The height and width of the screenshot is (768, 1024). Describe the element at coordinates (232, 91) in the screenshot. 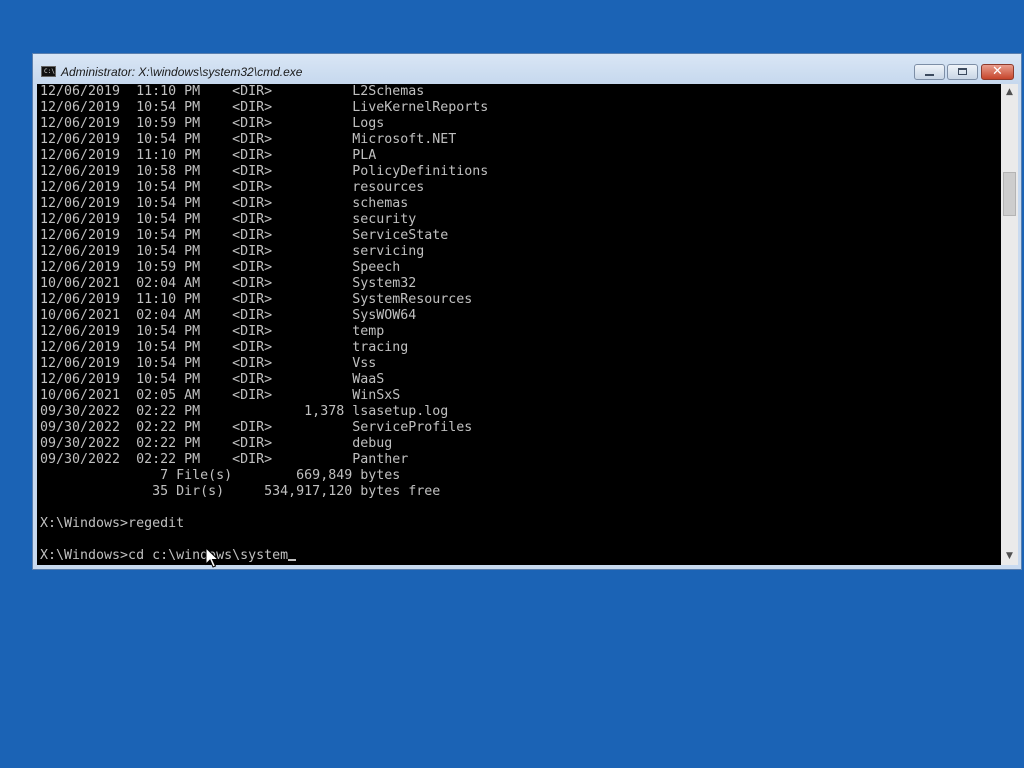

I see `console-line: 12/06/2019 11:10 PM <DIR> L2Schemas` at that location.